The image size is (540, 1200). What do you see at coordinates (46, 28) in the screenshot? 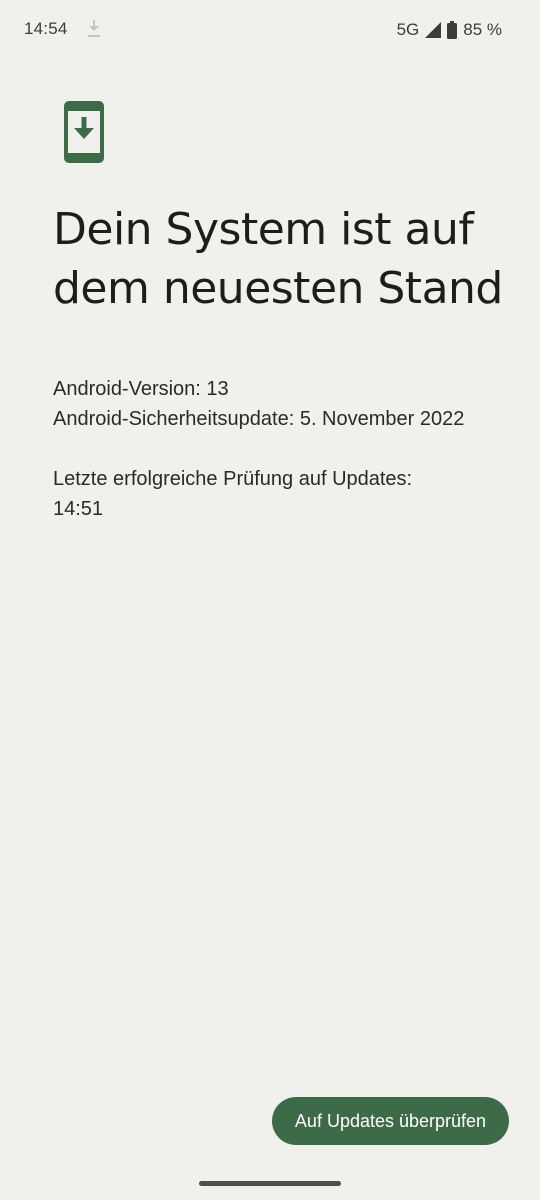
I see `status-time: 14:54` at bounding box center [46, 28].